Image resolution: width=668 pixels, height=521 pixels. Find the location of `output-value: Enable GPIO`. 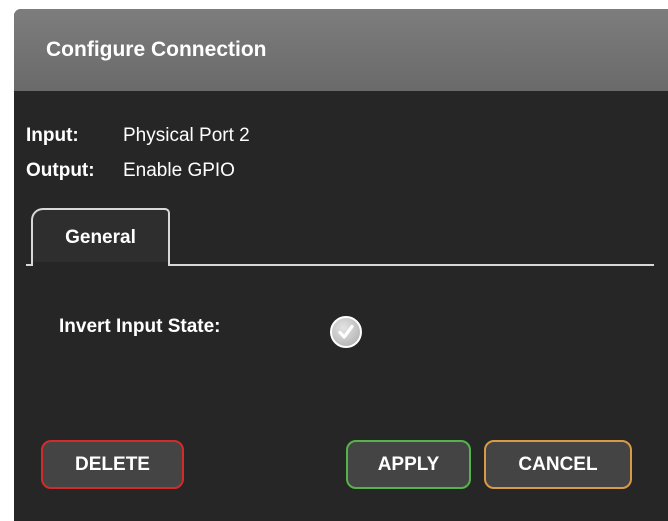

output-value: Enable GPIO is located at coordinates (179, 170).